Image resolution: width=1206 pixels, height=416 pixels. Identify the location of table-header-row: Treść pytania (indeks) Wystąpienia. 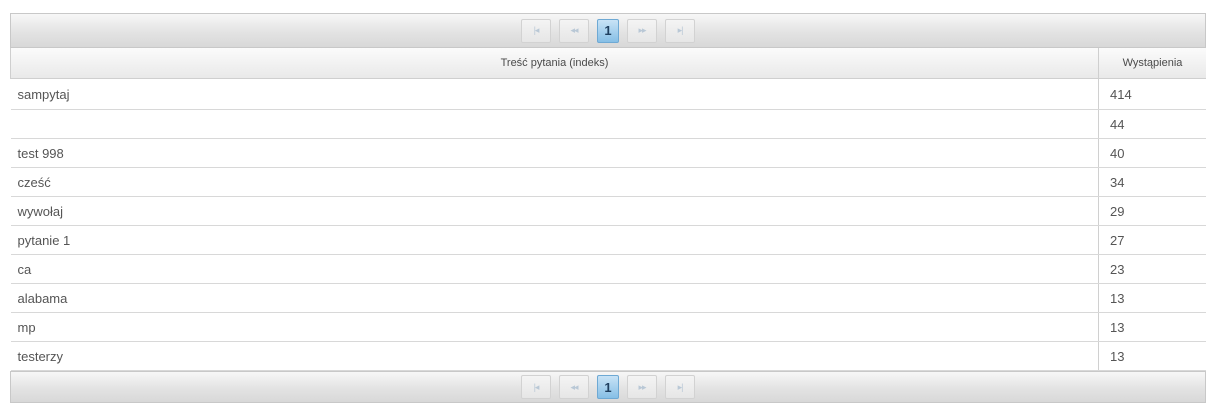
(608, 63).